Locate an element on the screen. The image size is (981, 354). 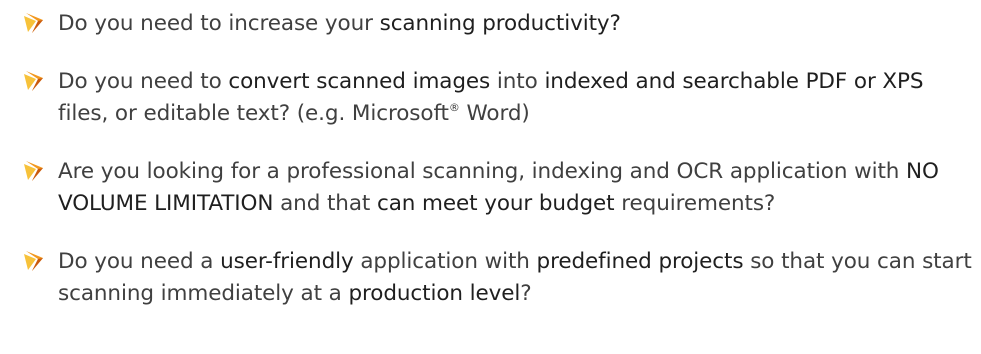
registered-mark: ® is located at coordinates (454, 107).